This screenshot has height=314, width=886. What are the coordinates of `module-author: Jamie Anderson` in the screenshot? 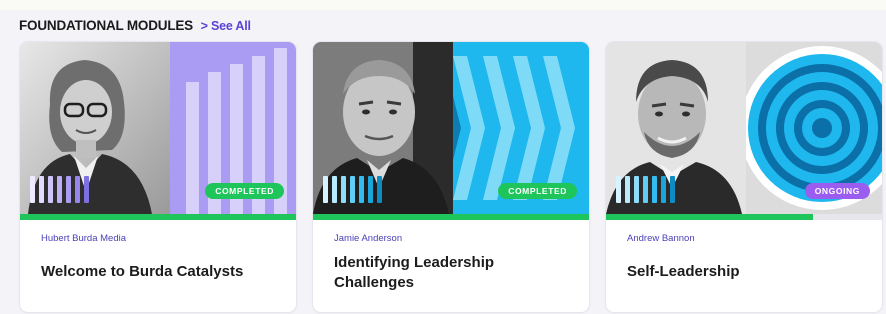 It's located at (368, 238).